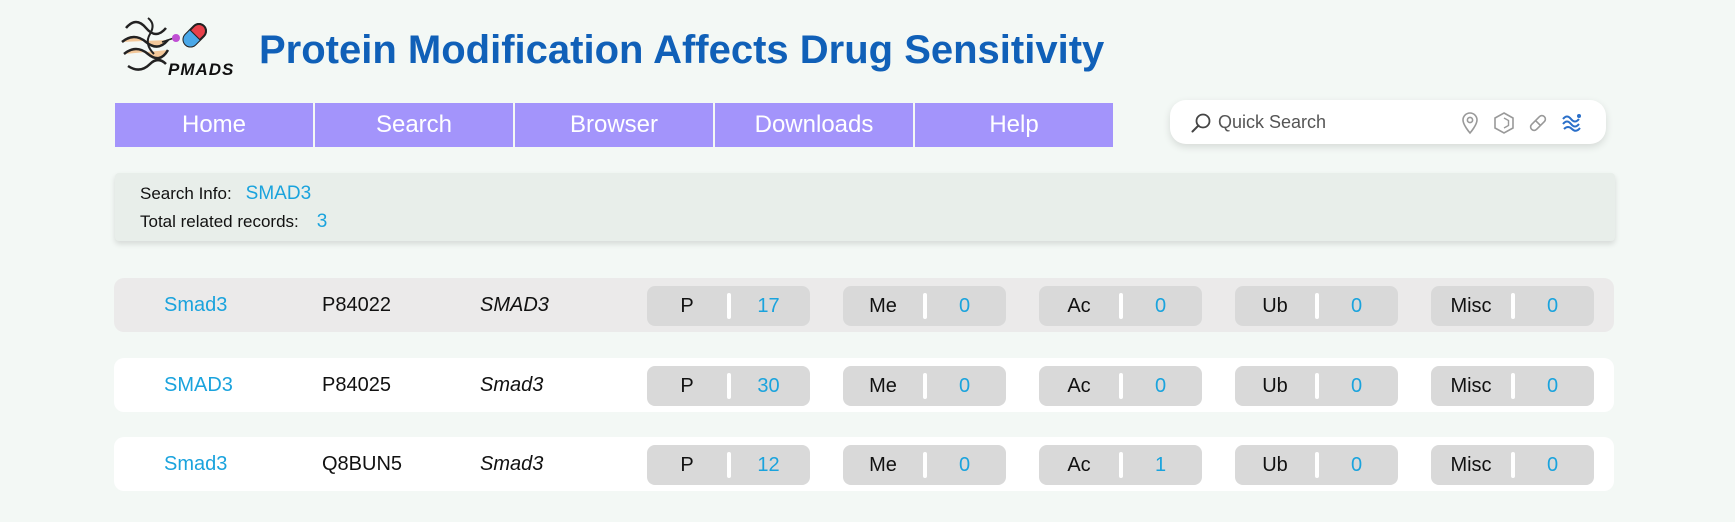  I want to click on result-row: Smad3 P84022 SMAD3 P 17 Me 0 Ac 0 Ub 0 Misc 0, so click(864, 305).